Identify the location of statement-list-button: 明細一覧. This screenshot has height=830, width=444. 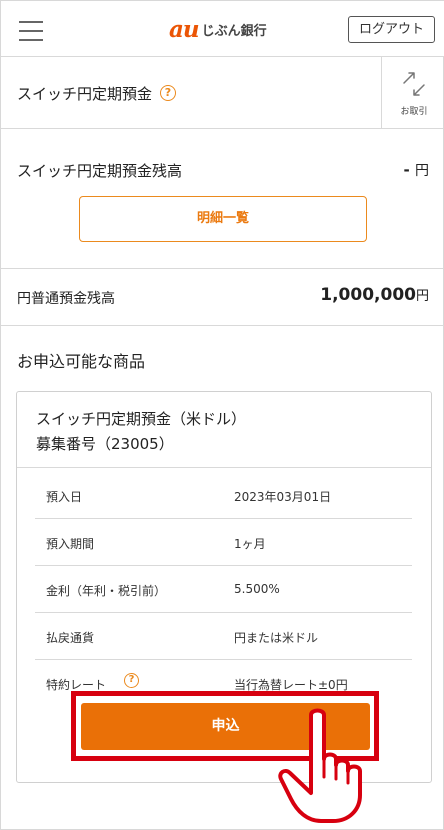
(223, 219).